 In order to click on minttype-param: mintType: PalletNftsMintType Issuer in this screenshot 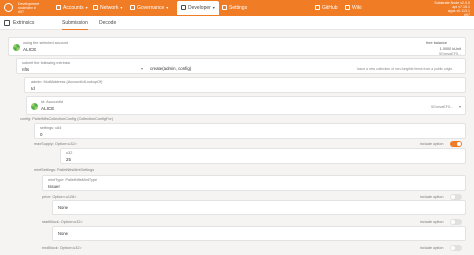, I will do `click(254, 183)`.